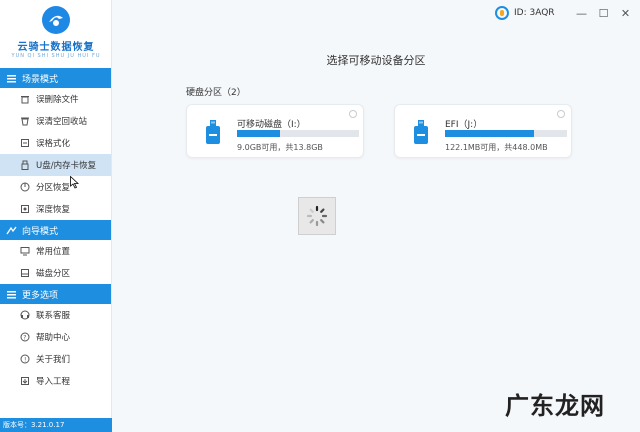 The width and height of the screenshot is (640, 432). Describe the element at coordinates (62, 122) in the screenshot. I see `sidebar-item-label: 误清空回收站` at that location.